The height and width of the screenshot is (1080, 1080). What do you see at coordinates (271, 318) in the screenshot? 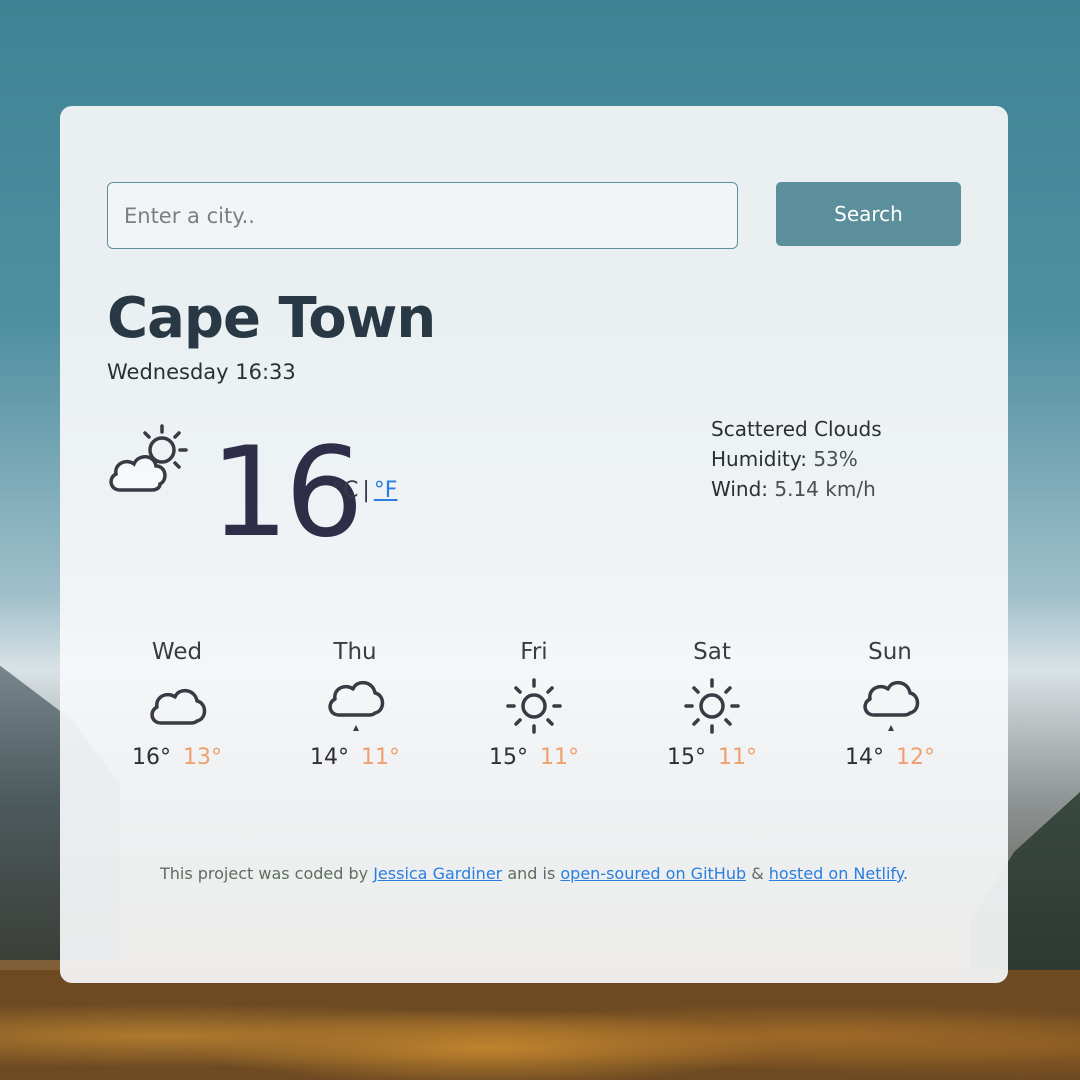
I see `city-name: Cape Town` at bounding box center [271, 318].